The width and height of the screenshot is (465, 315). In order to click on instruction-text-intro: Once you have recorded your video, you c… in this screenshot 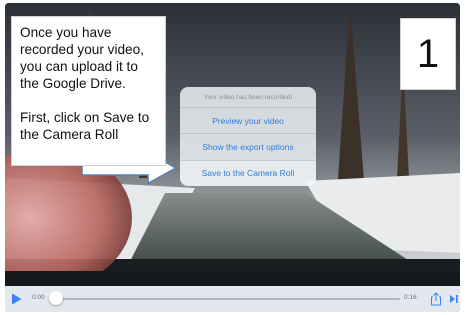, I will do `click(82, 58)`.